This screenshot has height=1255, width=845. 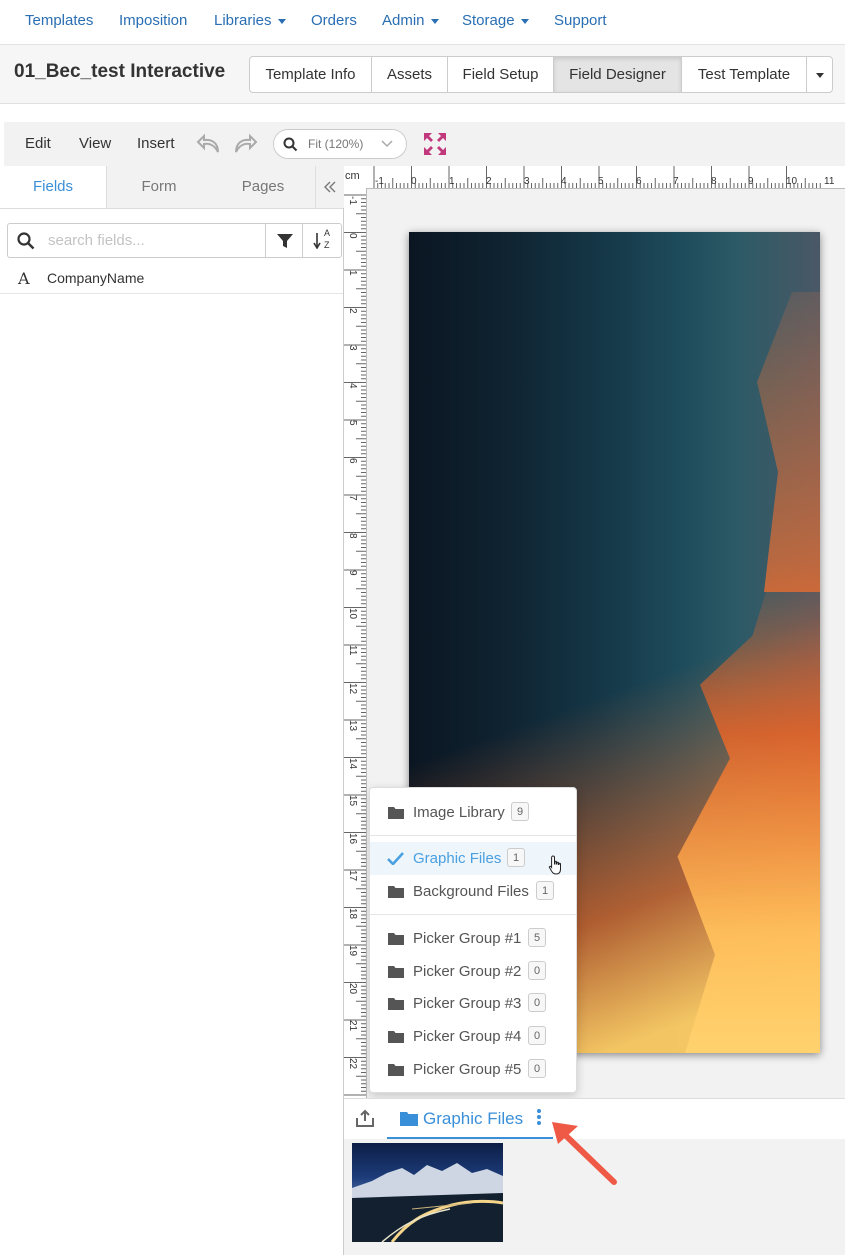 I want to click on folder-label: Graphic Files, so click(x=457, y=858).